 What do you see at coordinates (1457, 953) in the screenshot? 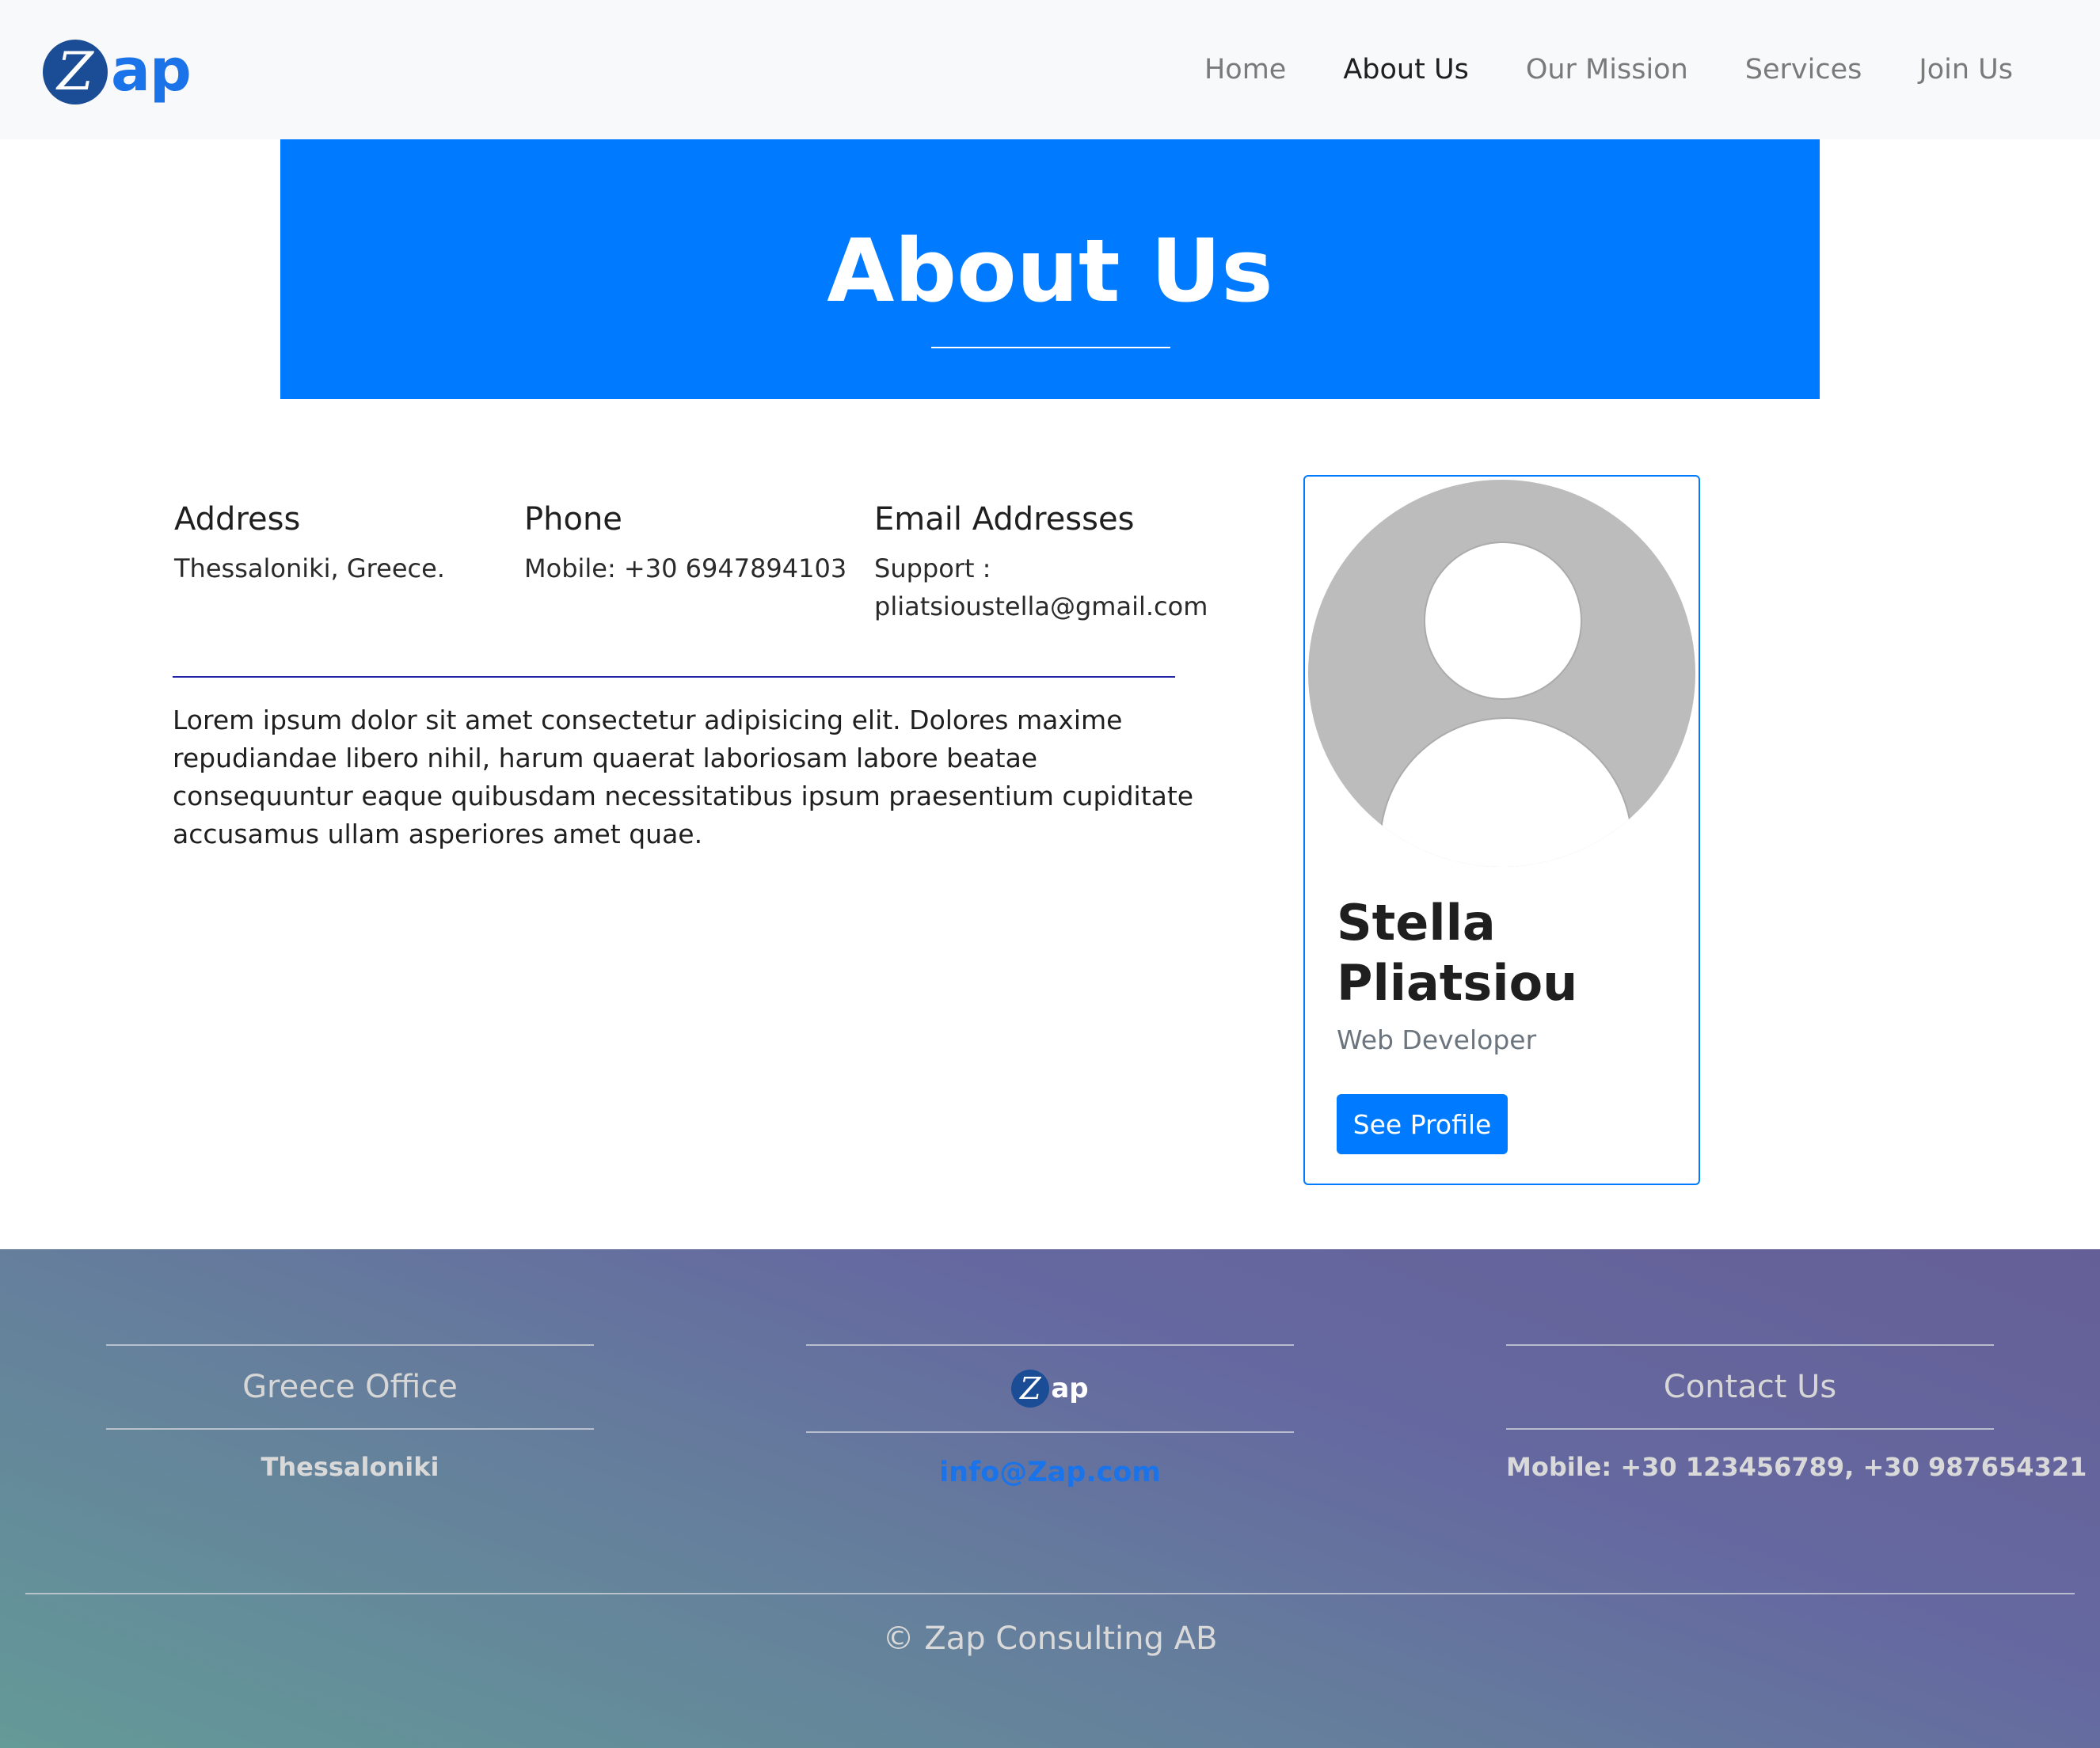
I see `profile-name: Stella Pliatsiou` at bounding box center [1457, 953].